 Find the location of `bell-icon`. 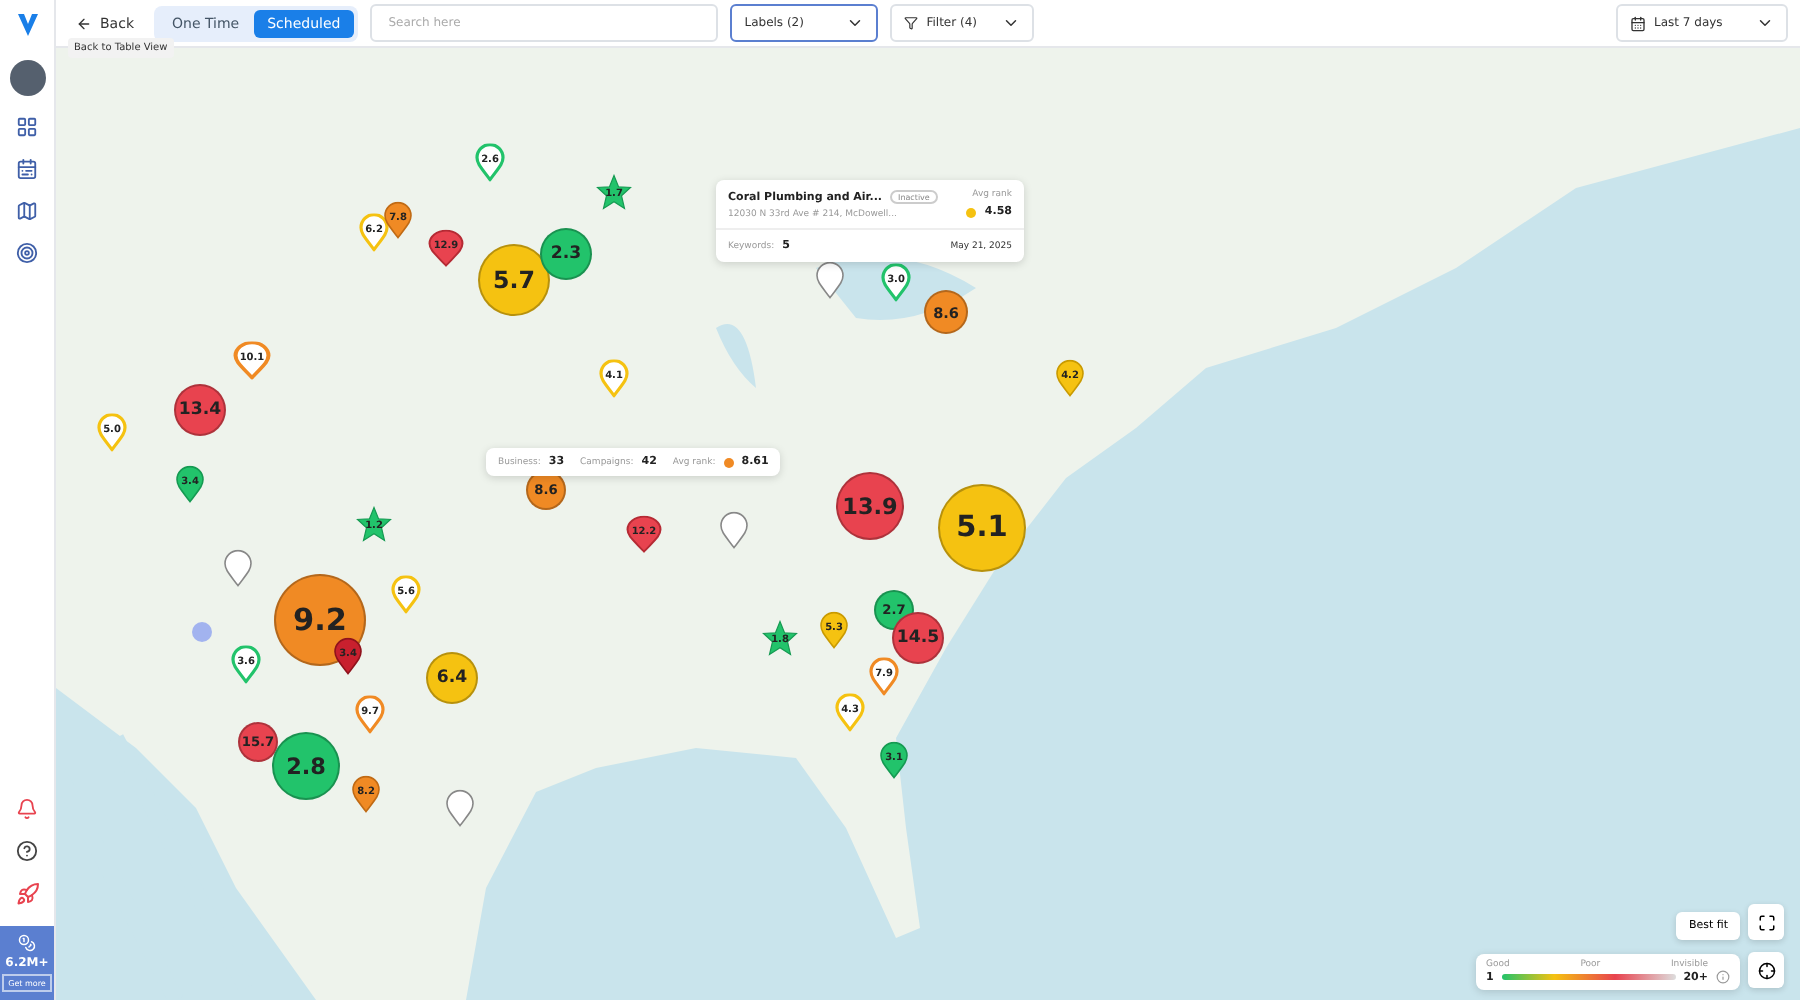

bell-icon is located at coordinates (27, 809).